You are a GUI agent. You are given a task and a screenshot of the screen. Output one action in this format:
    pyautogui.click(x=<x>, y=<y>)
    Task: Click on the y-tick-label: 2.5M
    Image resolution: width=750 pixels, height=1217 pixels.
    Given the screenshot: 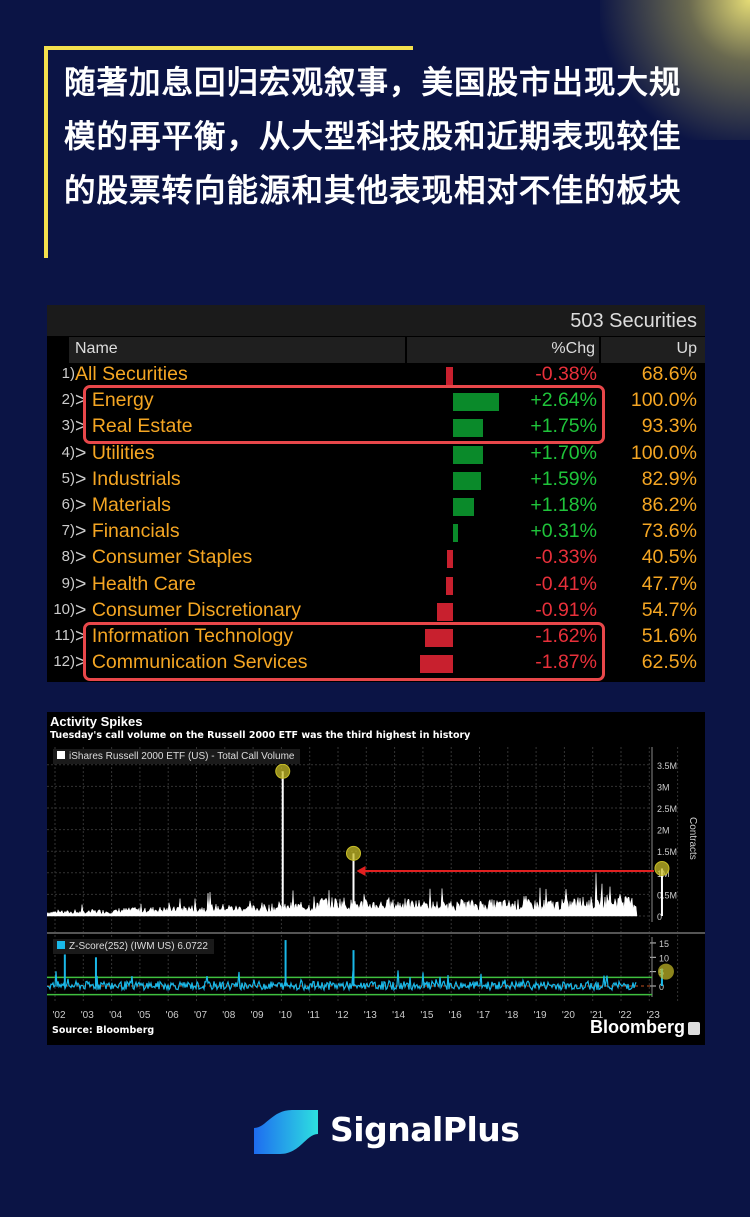 What is the action you would take?
    pyautogui.click(x=667, y=809)
    